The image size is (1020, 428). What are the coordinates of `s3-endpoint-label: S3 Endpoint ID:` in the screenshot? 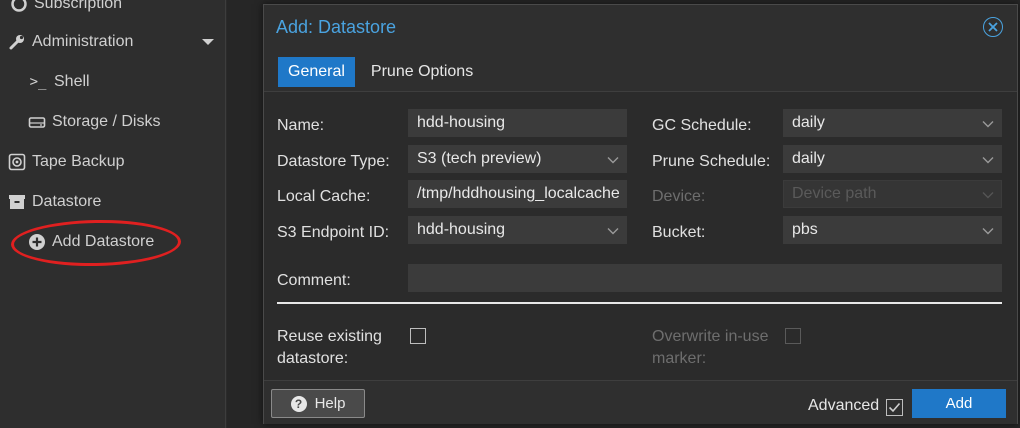 It's located at (333, 232).